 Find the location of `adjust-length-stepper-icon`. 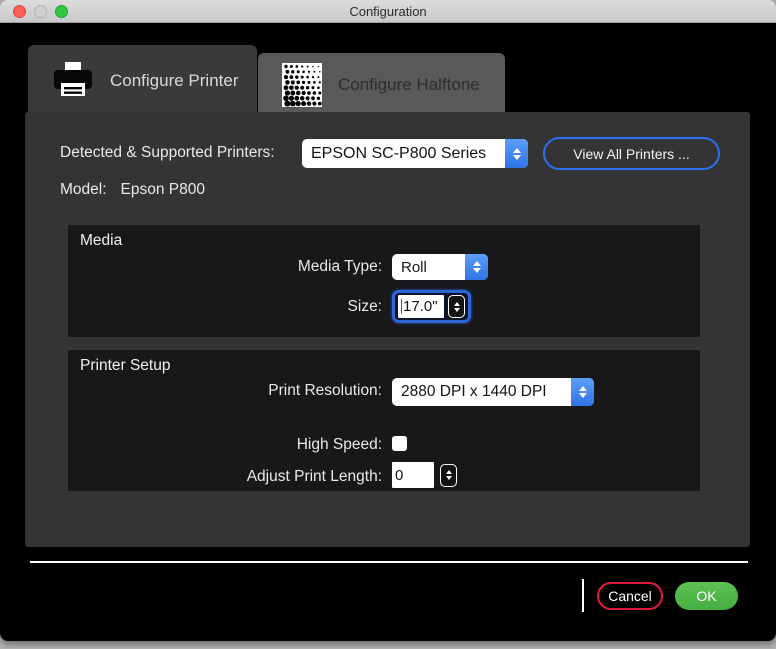

adjust-length-stepper-icon is located at coordinates (448, 475).